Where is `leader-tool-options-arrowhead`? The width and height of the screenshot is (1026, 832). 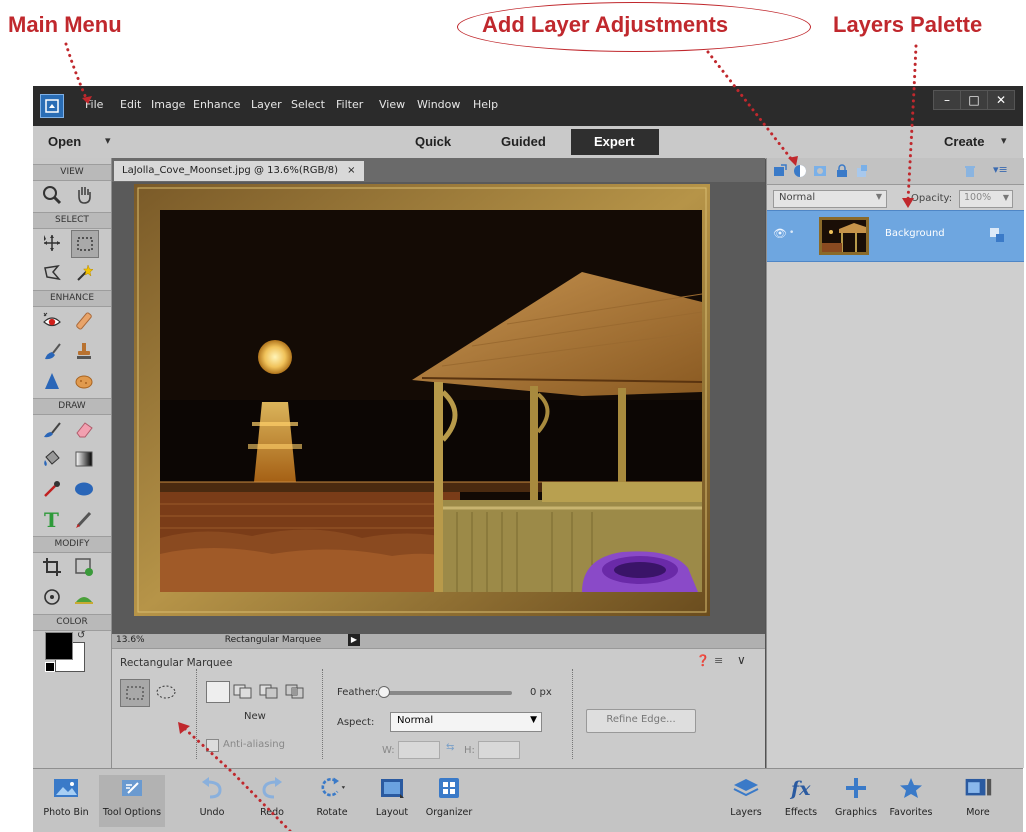 leader-tool-options-arrowhead is located at coordinates (184, 728).